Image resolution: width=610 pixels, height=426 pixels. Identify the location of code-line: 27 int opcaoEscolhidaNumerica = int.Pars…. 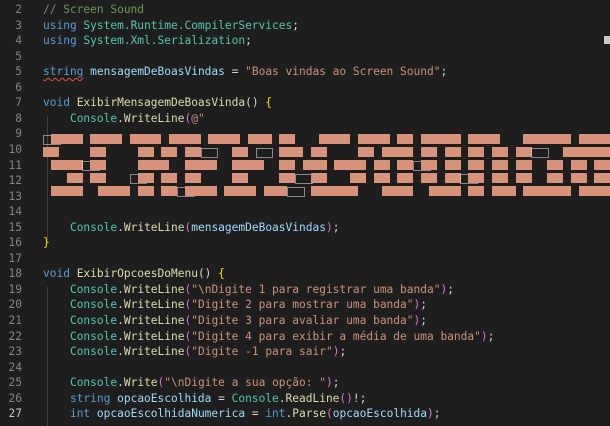
(305, 414).